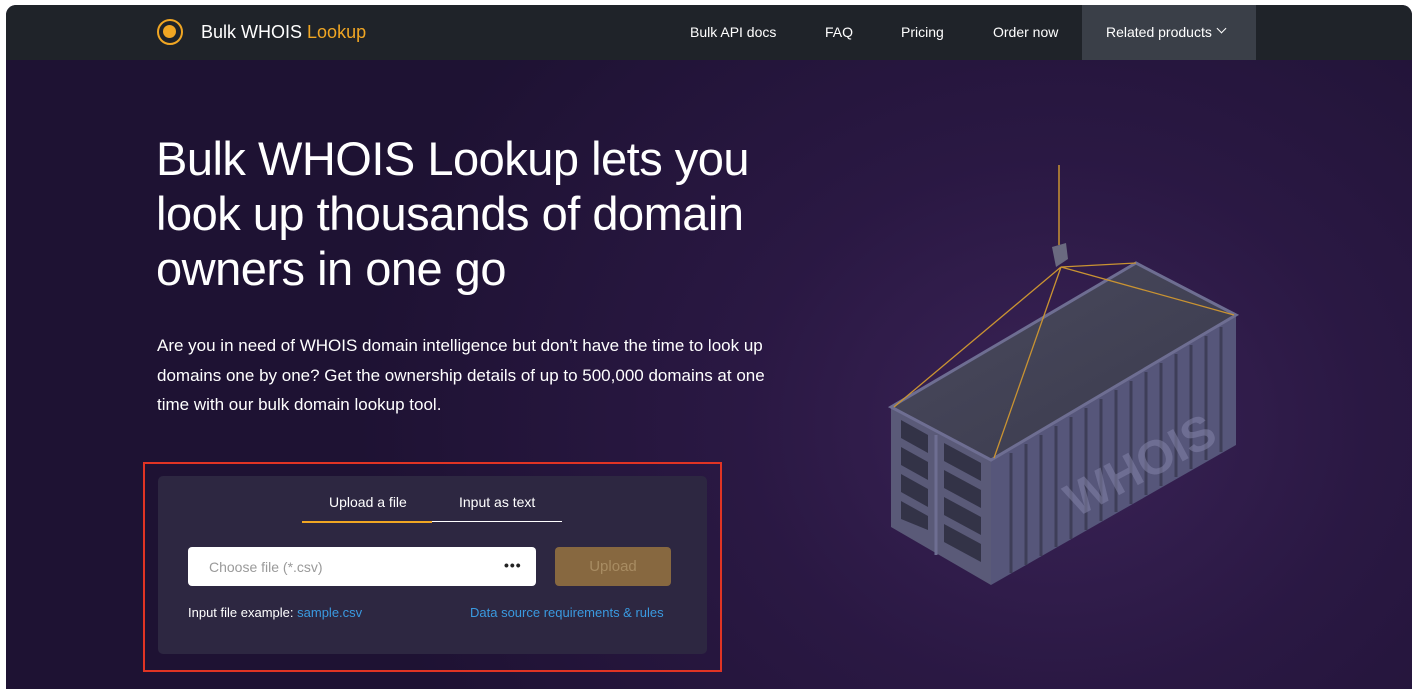 Image resolution: width=1417 pixels, height=689 pixels. Describe the element at coordinates (839, 32) in the screenshot. I see `nav-faq: FAQ` at that location.